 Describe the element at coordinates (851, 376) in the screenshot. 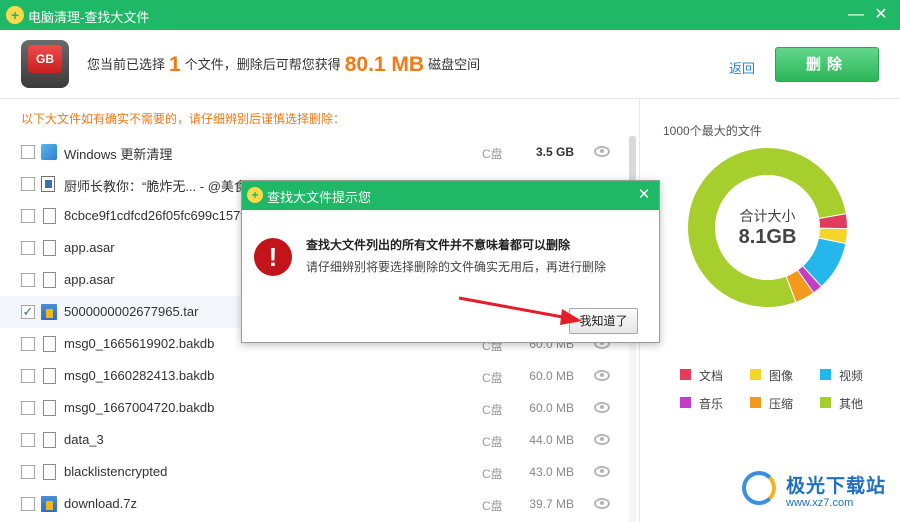

I see `legend-label: 视频` at that location.